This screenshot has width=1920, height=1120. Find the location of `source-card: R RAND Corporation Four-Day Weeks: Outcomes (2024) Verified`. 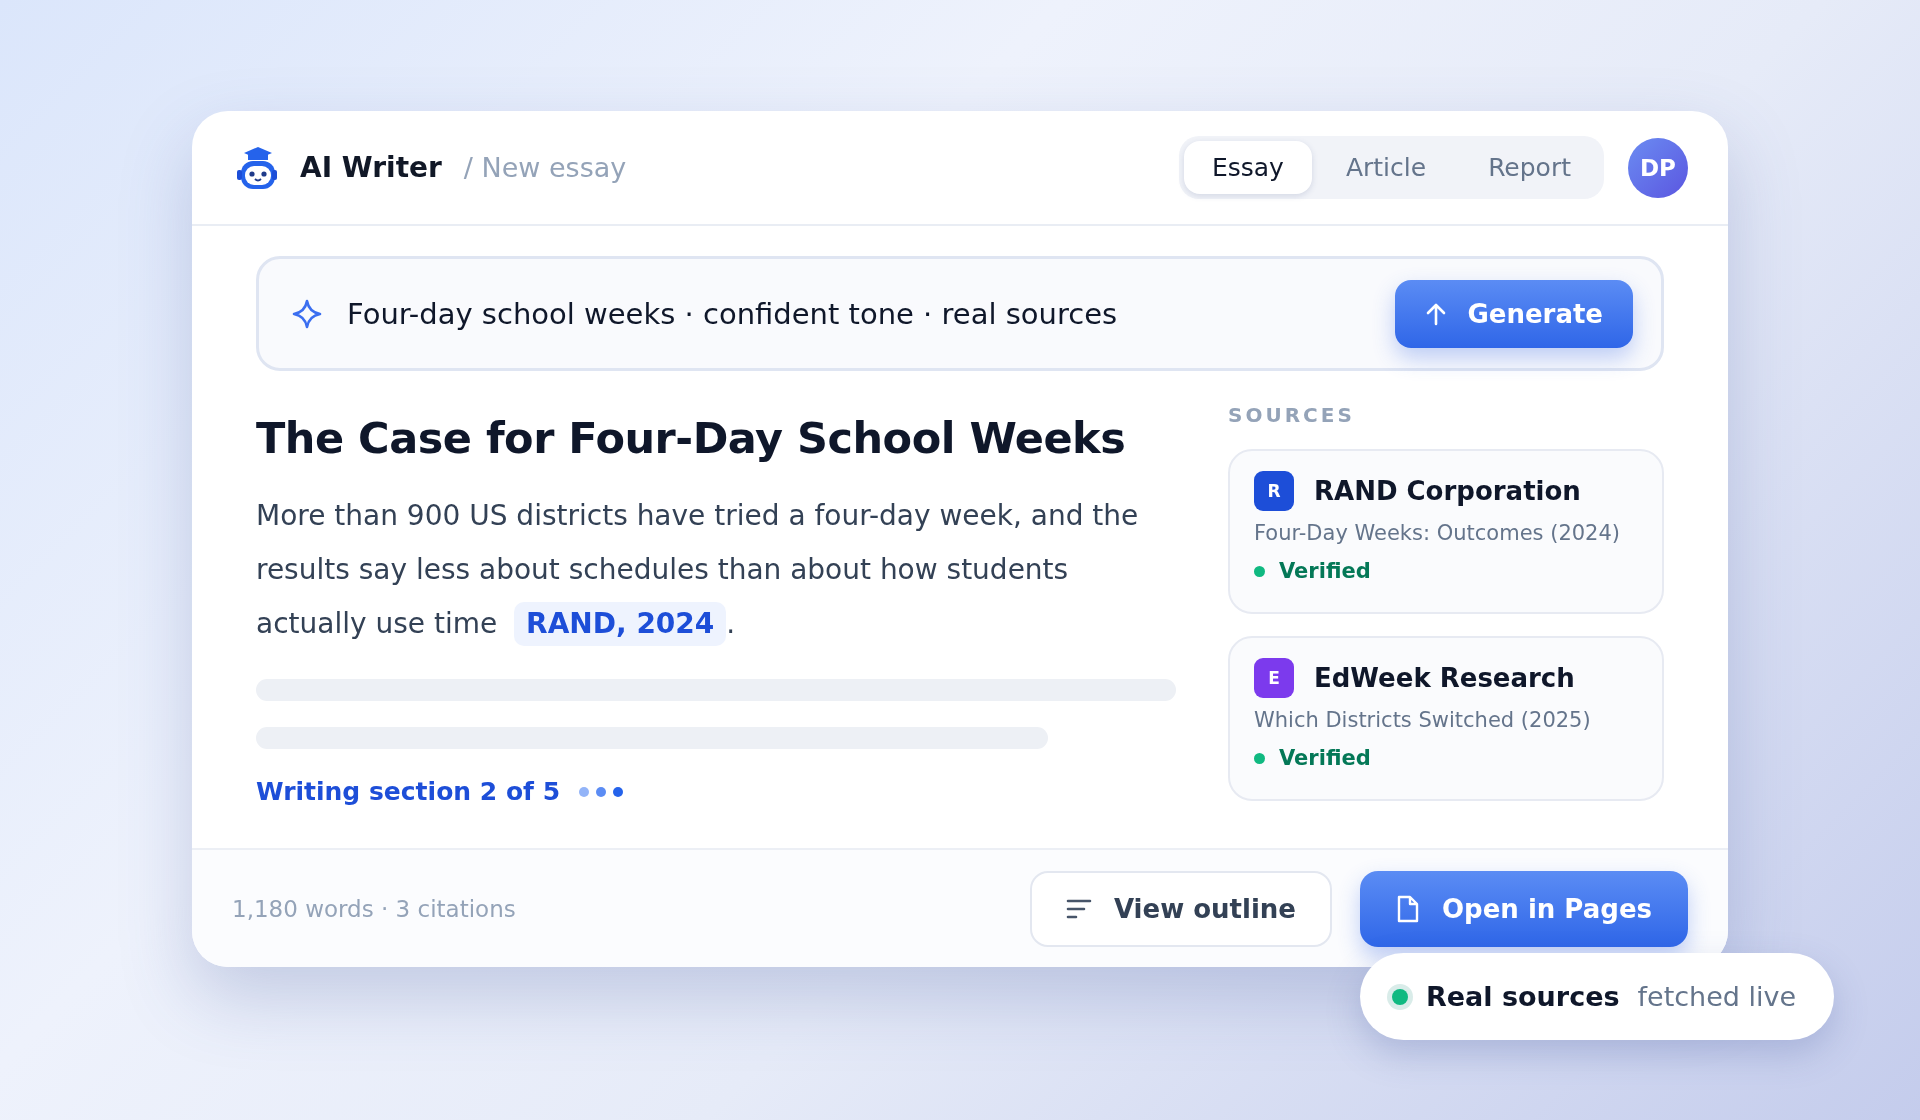

source-card: R RAND Corporation Four-Day Weeks: Outcomes (2024) Verified is located at coordinates (1446, 531).